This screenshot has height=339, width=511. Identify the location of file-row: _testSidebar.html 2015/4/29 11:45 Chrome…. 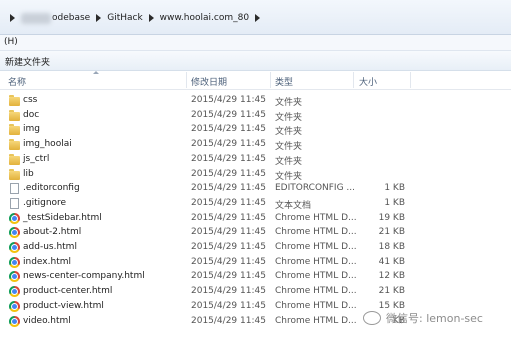
(255, 219).